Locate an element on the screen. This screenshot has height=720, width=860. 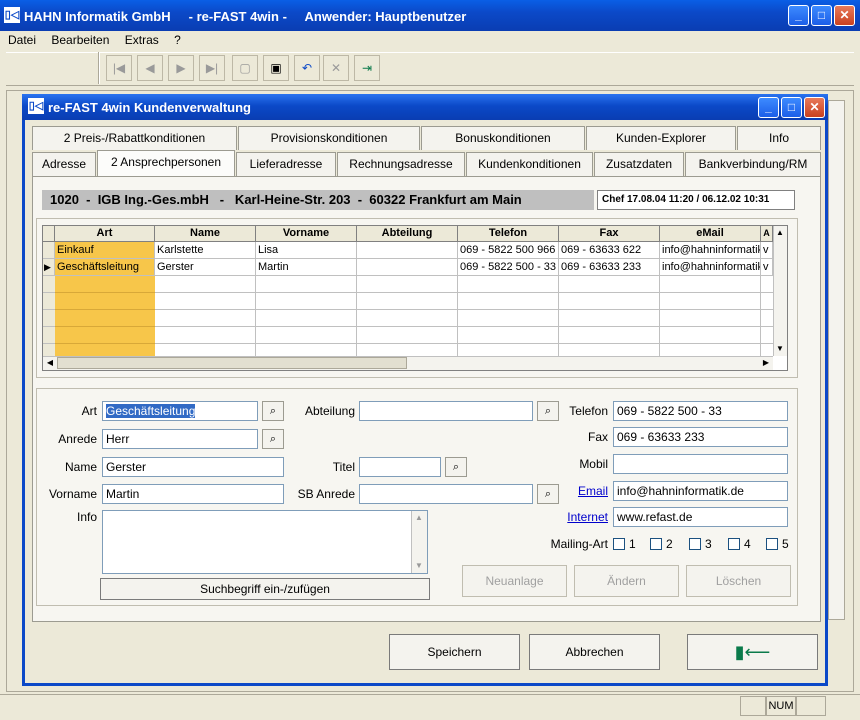
fax-field: 069 - 63633 233 is located at coordinates (700, 437).